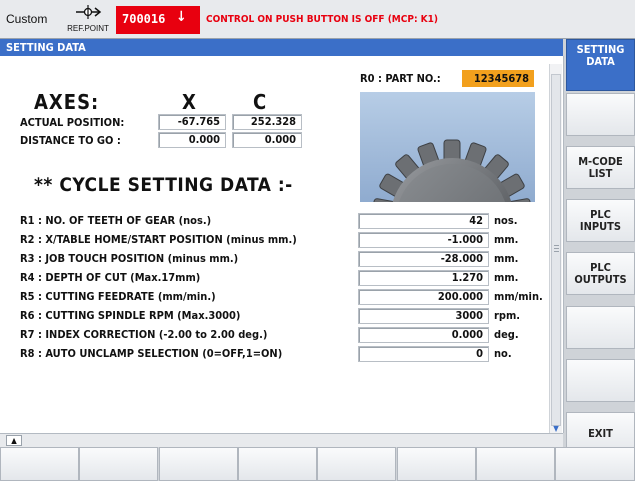  What do you see at coordinates (506, 220) in the screenshot?
I see `param-unit-r1: nos.` at bounding box center [506, 220].